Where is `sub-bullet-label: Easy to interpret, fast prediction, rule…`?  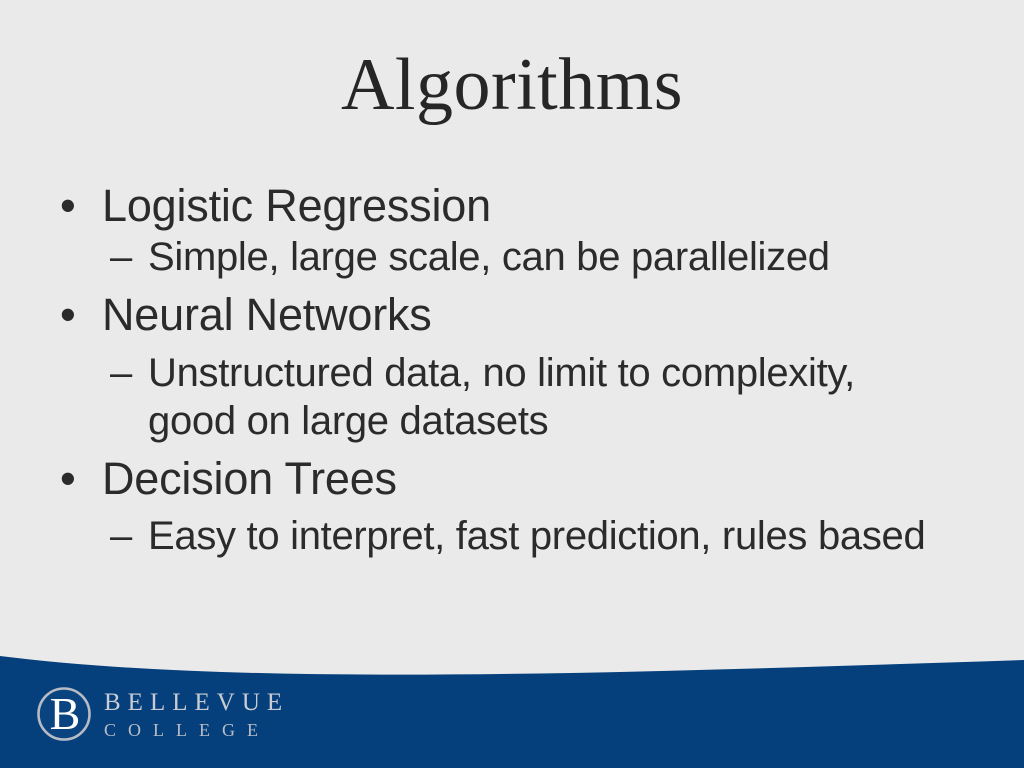
sub-bullet-label: Easy to interpret, fast prediction, rule… is located at coordinates (537, 535).